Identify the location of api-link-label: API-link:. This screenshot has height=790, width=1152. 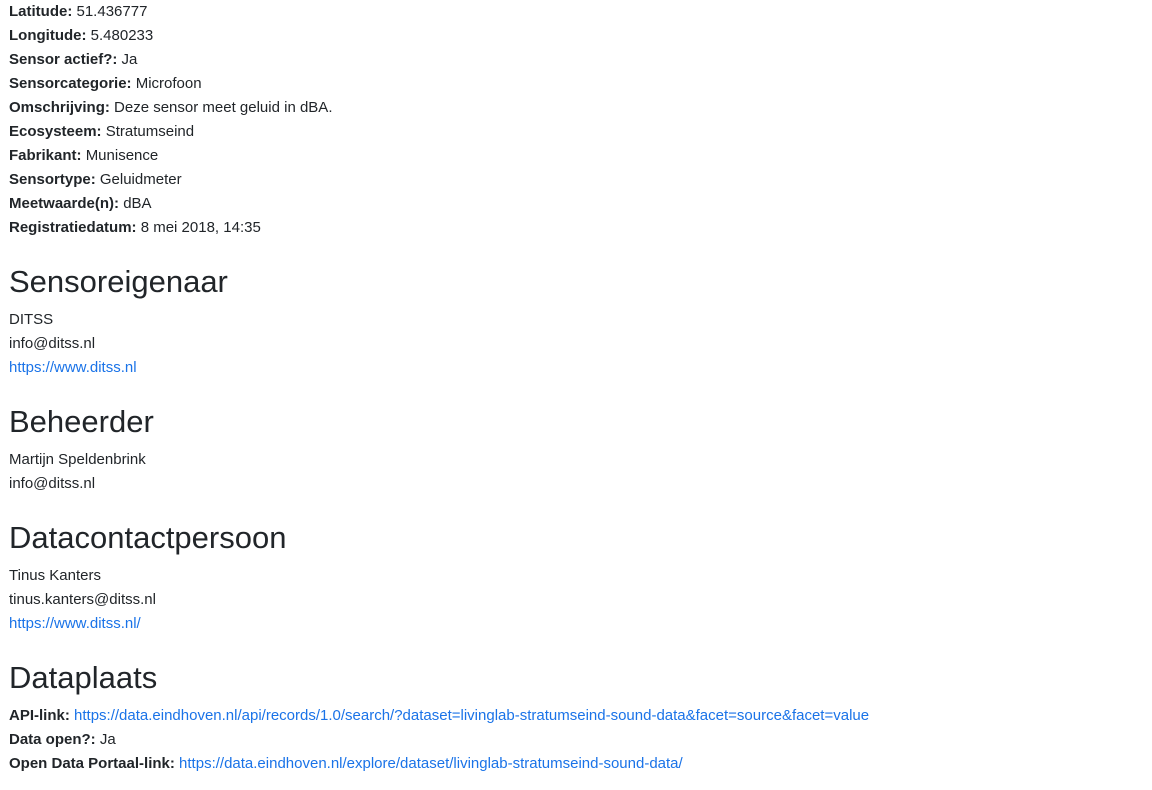
(39, 715).